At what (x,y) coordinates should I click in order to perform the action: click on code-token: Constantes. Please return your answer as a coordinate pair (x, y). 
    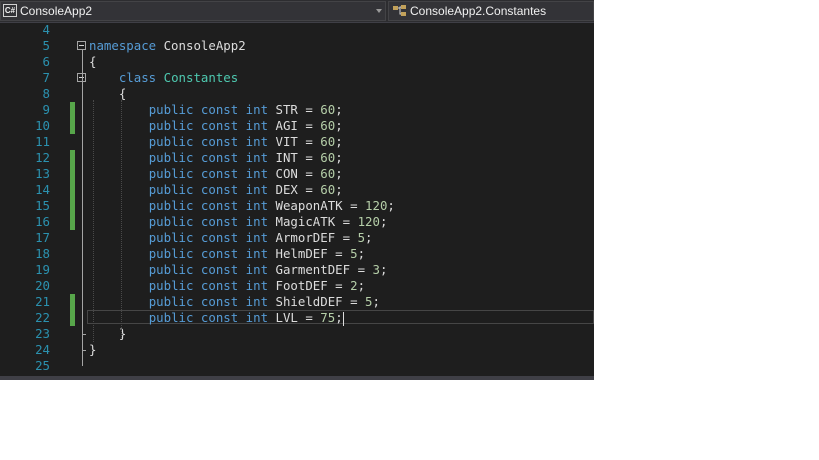
    Looking at the image, I should click on (201, 77).